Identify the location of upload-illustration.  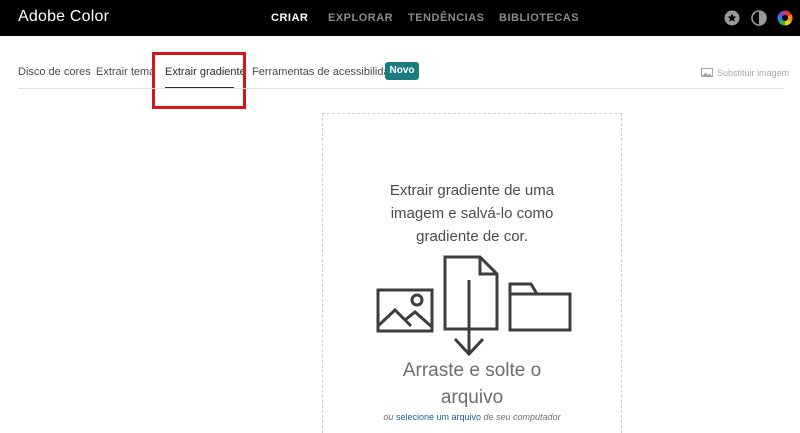
(474, 306).